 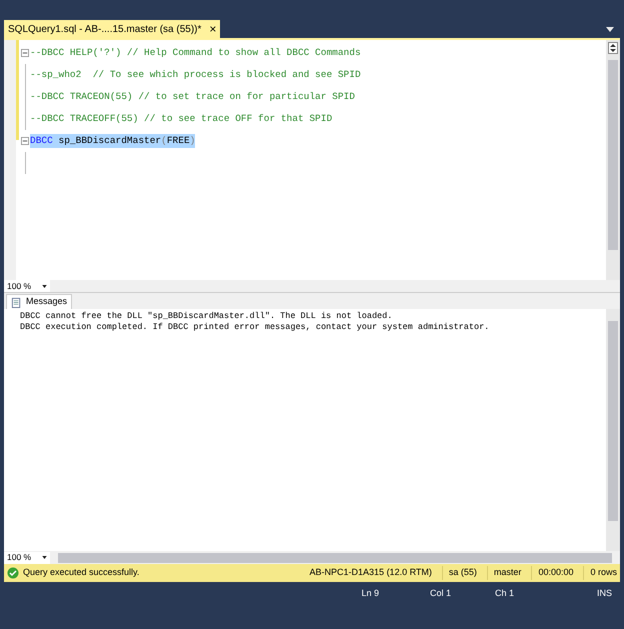 I want to click on status-field: AB-NPC1-D1A315 (12.0 RTM), so click(x=371, y=573).